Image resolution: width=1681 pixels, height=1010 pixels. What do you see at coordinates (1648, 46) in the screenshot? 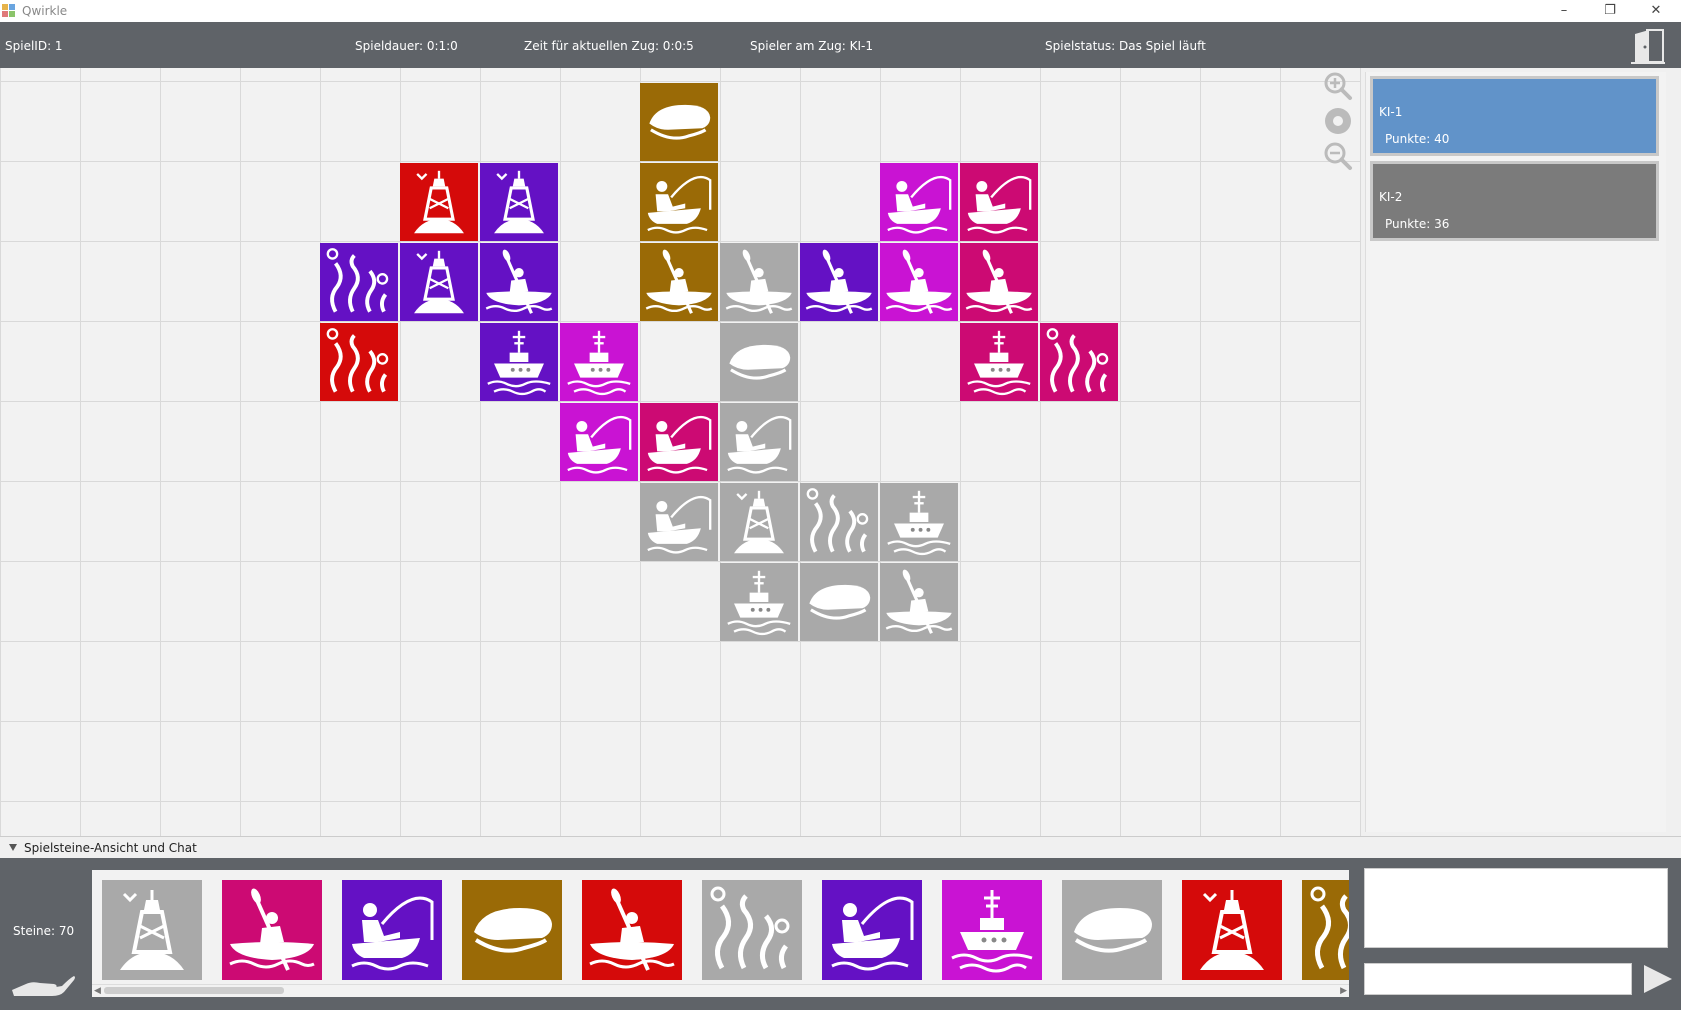
I see `exit-door-icon` at bounding box center [1648, 46].